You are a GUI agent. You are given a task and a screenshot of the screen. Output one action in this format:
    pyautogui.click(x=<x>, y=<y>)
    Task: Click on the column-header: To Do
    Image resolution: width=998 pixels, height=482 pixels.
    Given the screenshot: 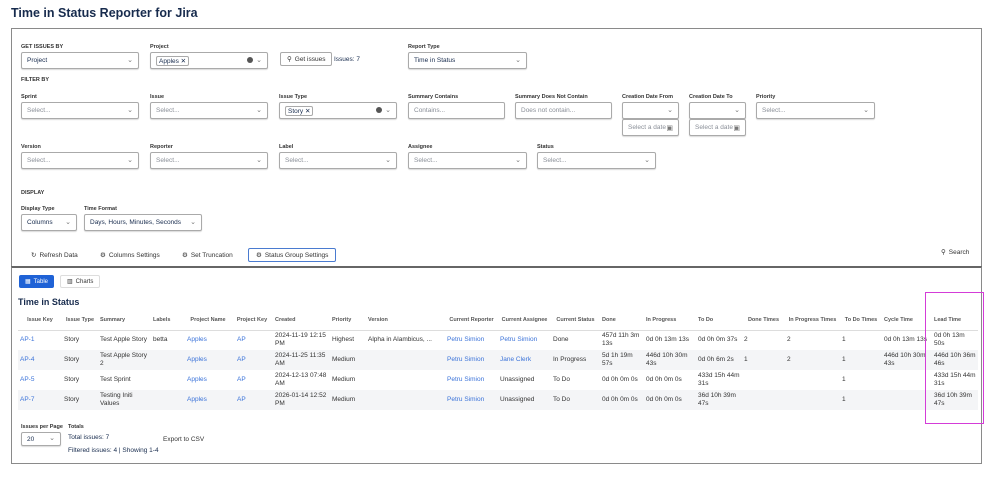 What is the action you would take?
    pyautogui.click(x=719, y=321)
    